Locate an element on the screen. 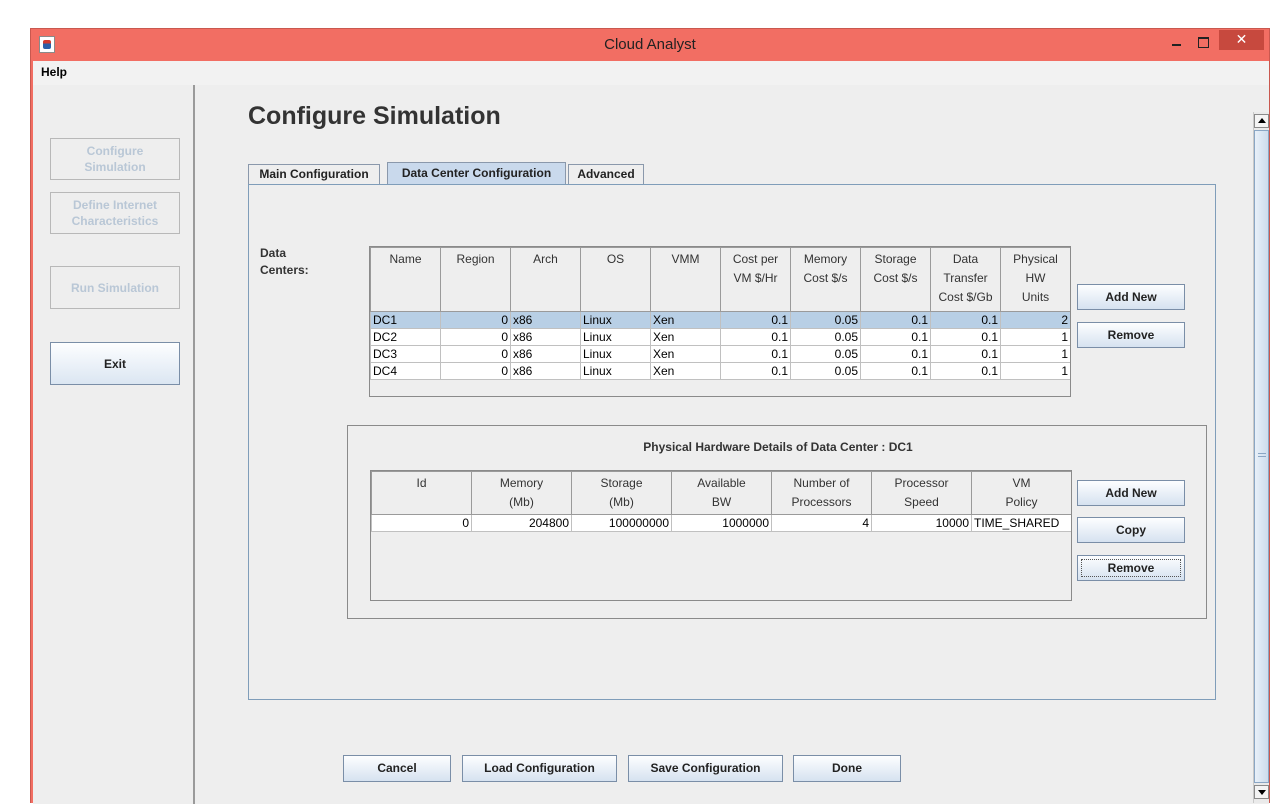  hw-header-cell: Storage (Mb) is located at coordinates (621, 493).